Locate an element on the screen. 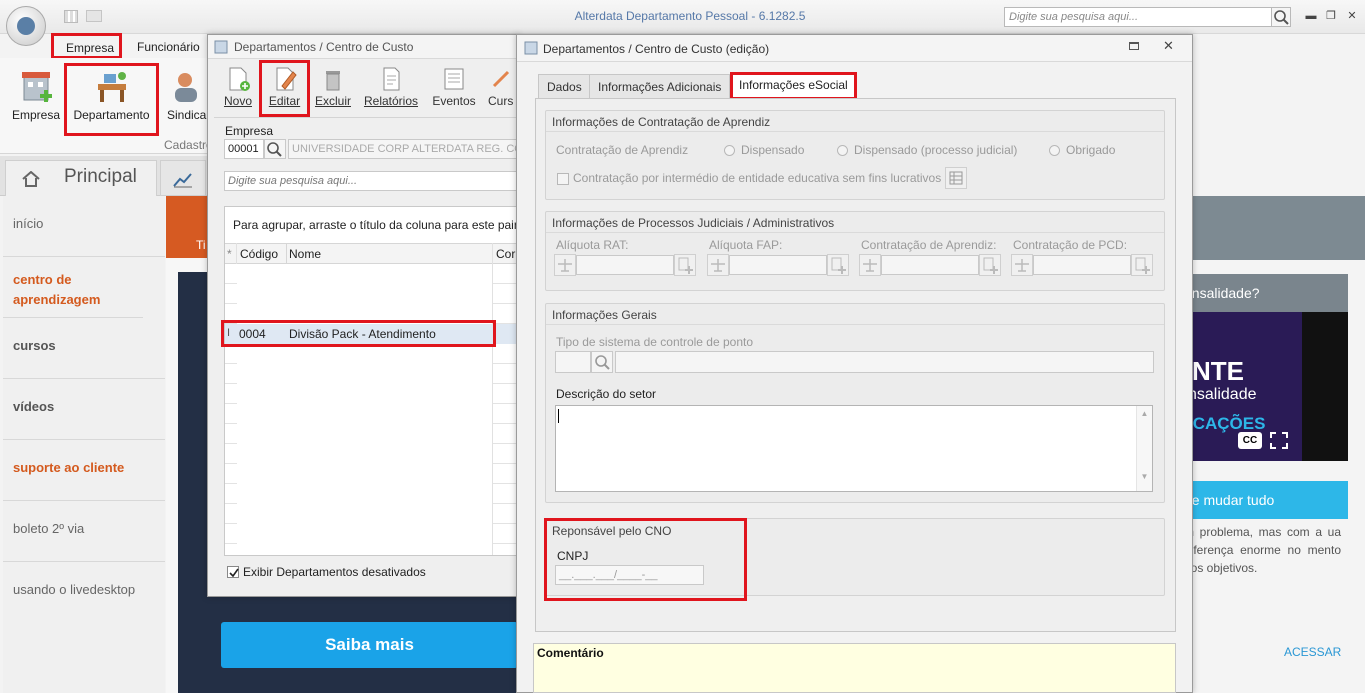 The image size is (1365, 693). empresa-code-field: 00001 is located at coordinates (244, 149).